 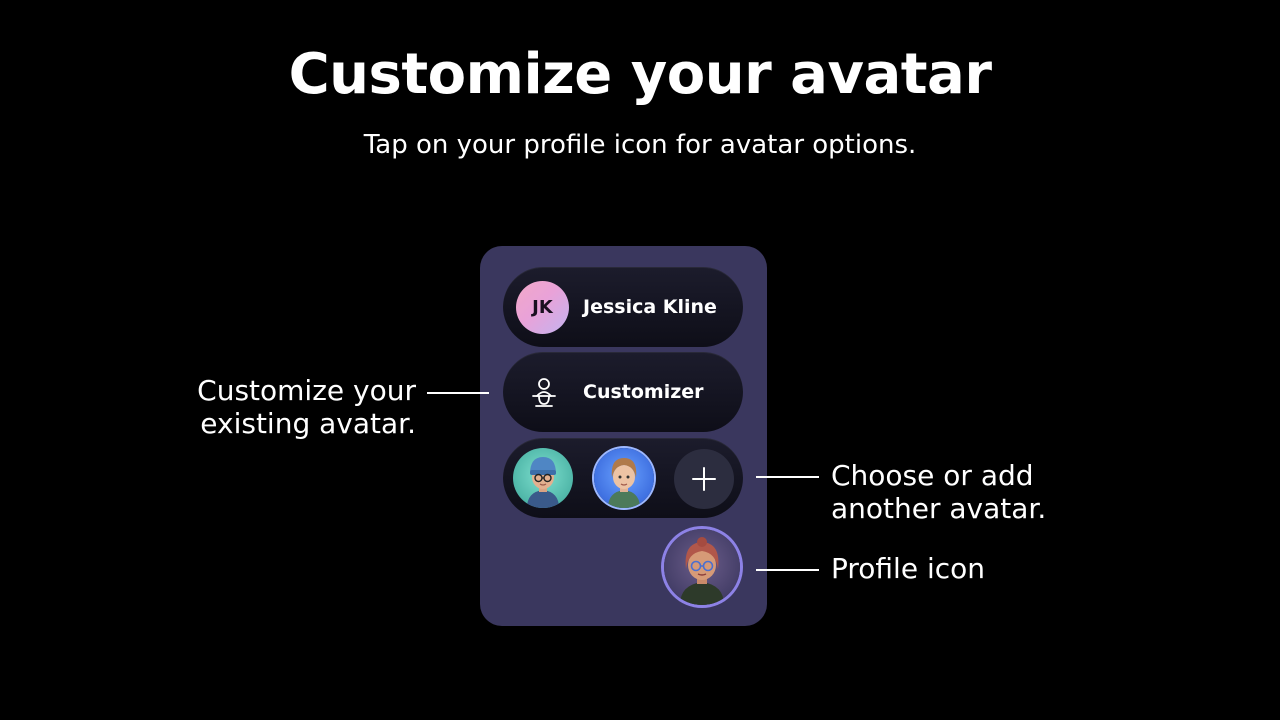 I want to click on choose-callout-line, so click(x=787, y=477).